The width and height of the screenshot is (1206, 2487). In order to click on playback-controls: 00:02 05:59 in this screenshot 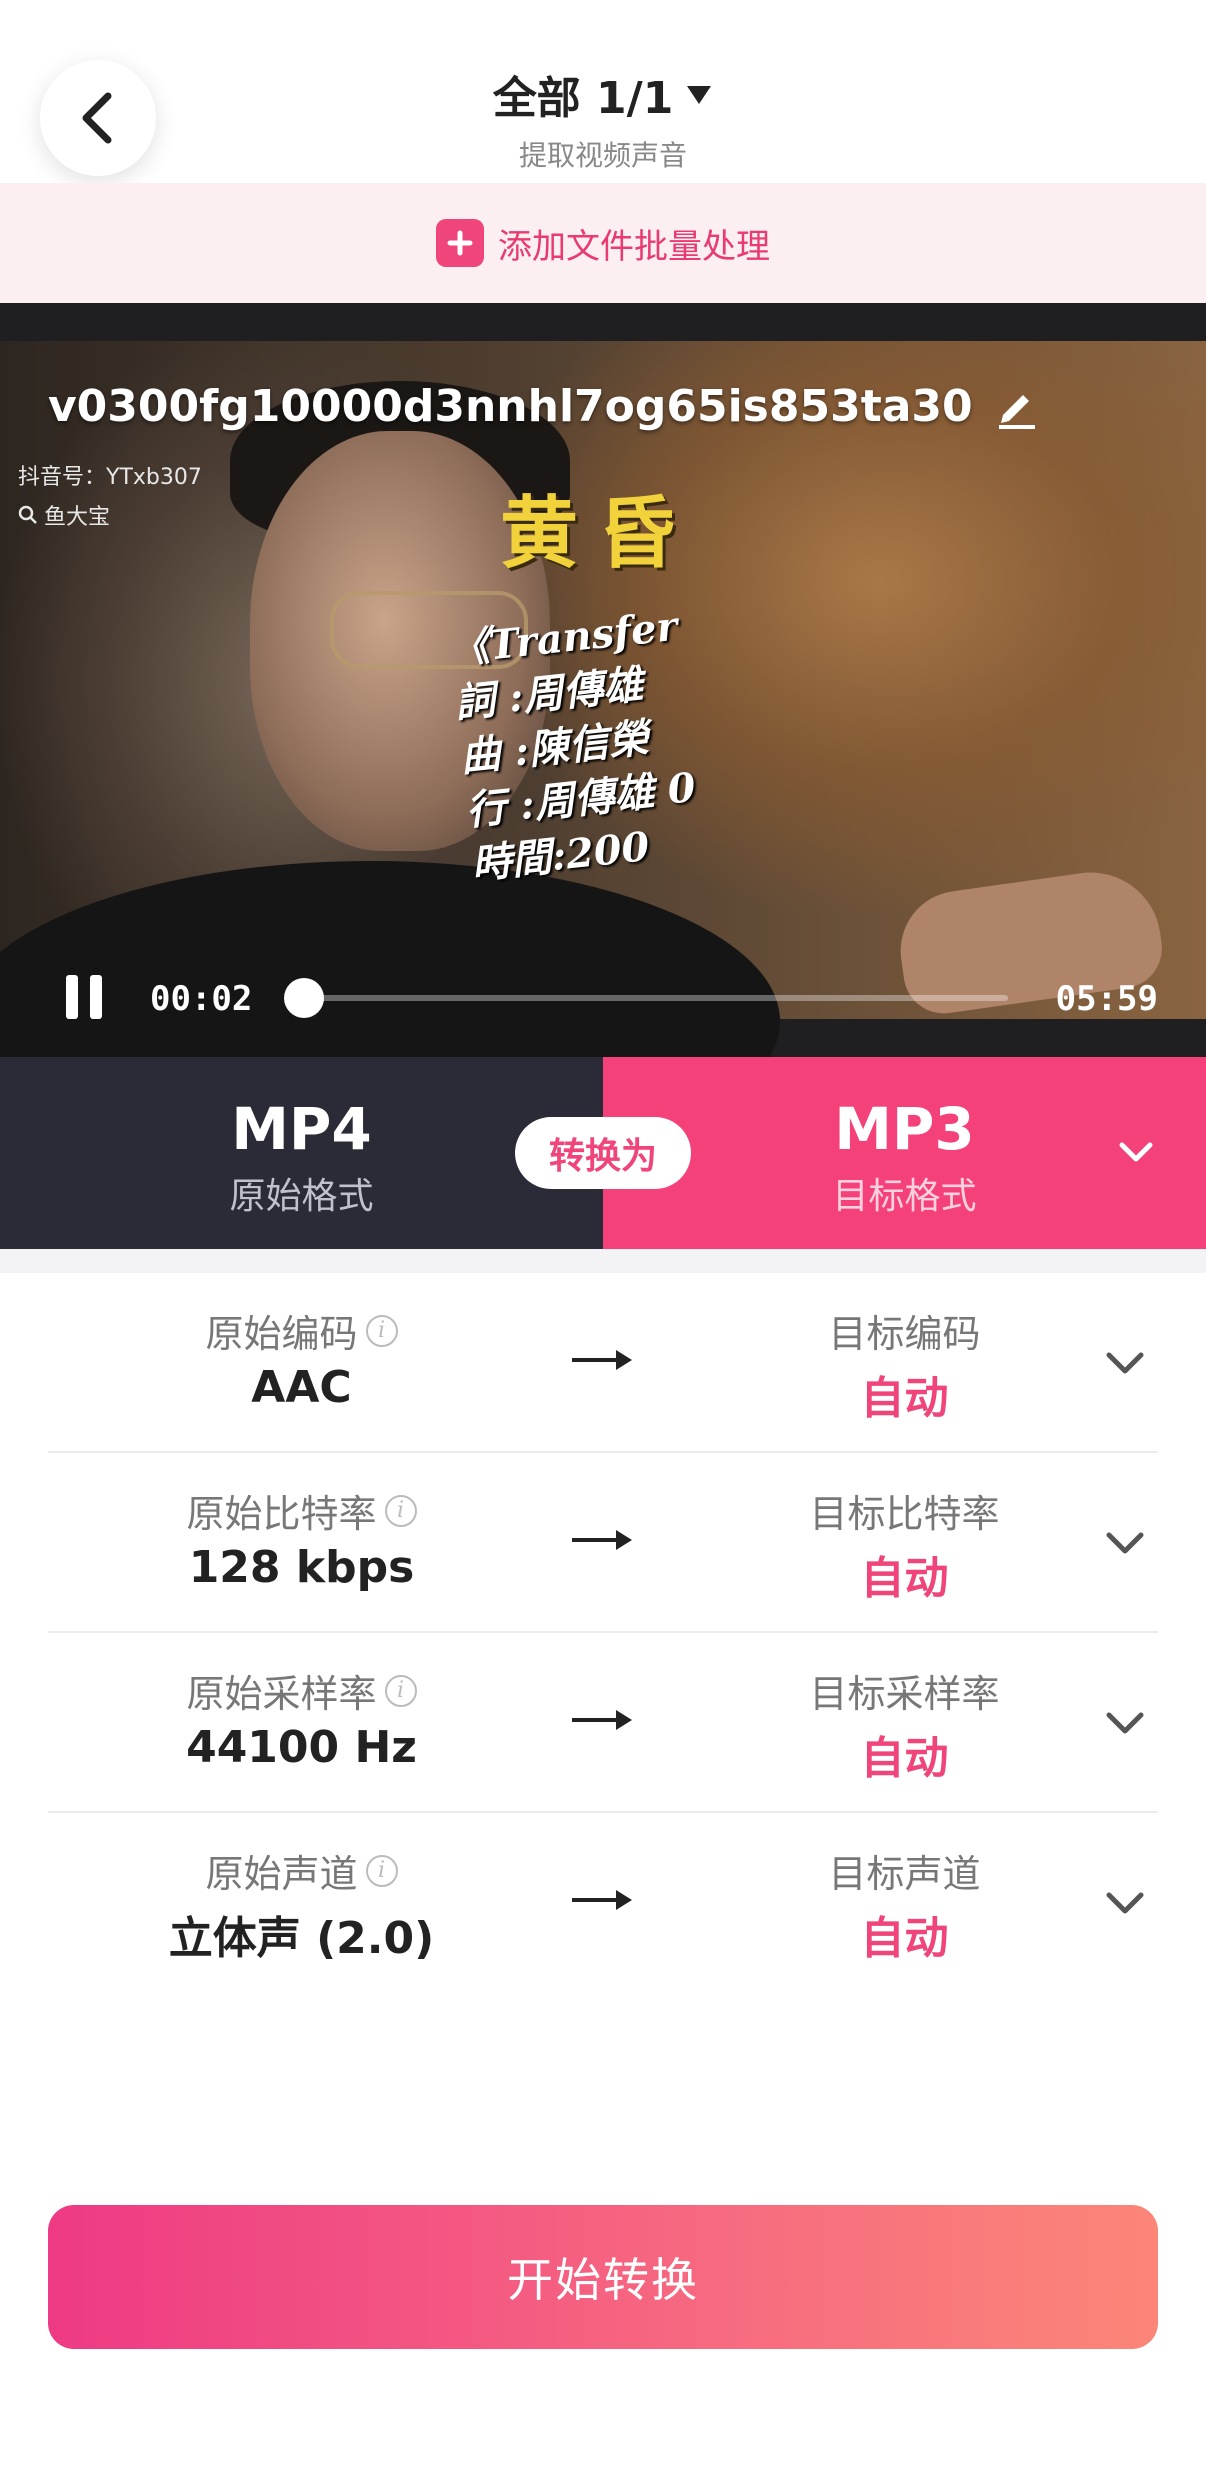, I will do `click(603, 998)`.